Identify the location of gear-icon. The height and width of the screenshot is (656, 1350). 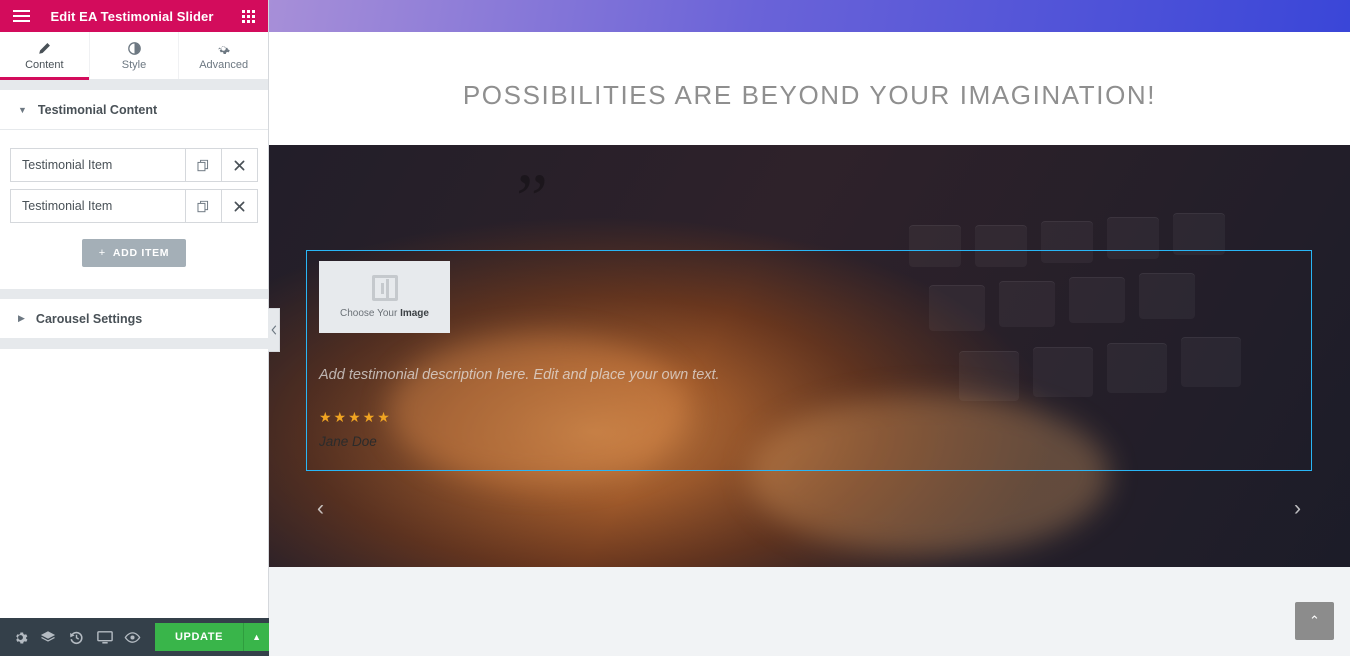
(223, 48).